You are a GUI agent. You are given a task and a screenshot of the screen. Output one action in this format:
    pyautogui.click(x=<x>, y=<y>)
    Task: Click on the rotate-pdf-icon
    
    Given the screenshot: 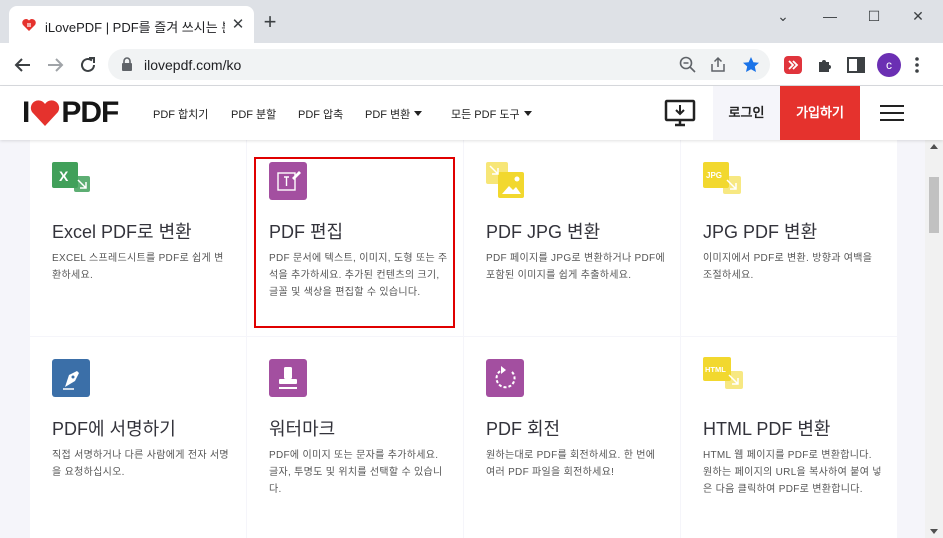 What is the action you would take?
    pyautogui.click(x=505, y=378)
    